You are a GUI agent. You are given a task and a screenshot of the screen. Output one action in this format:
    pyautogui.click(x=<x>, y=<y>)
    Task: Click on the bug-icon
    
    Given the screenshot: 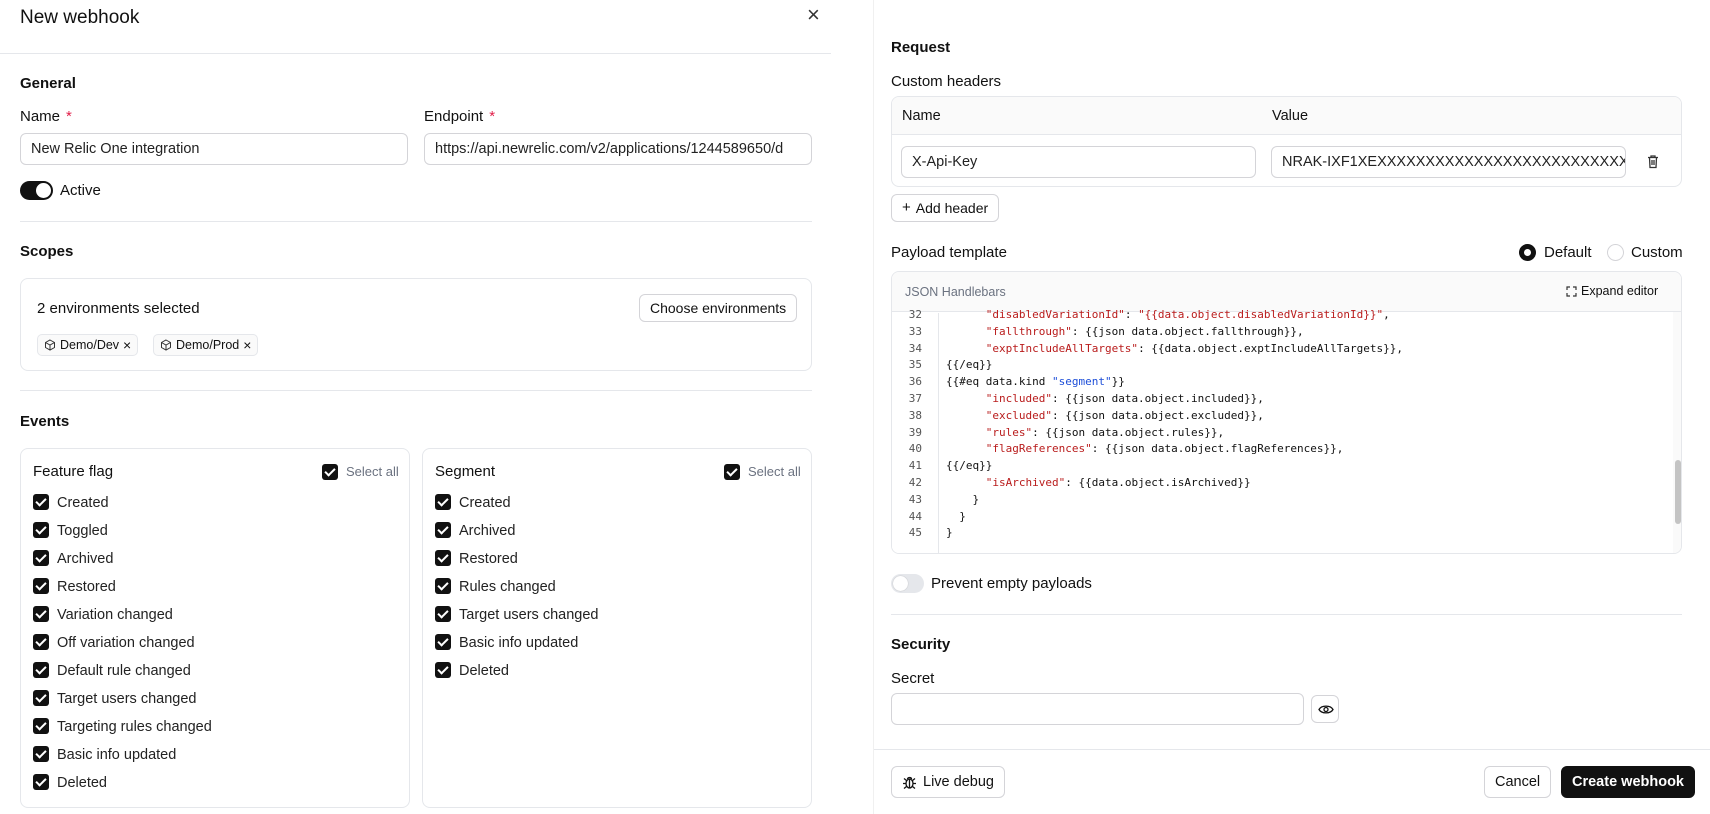 What is the action you would take?
    pyautogui.click(x=909, y=782)
    